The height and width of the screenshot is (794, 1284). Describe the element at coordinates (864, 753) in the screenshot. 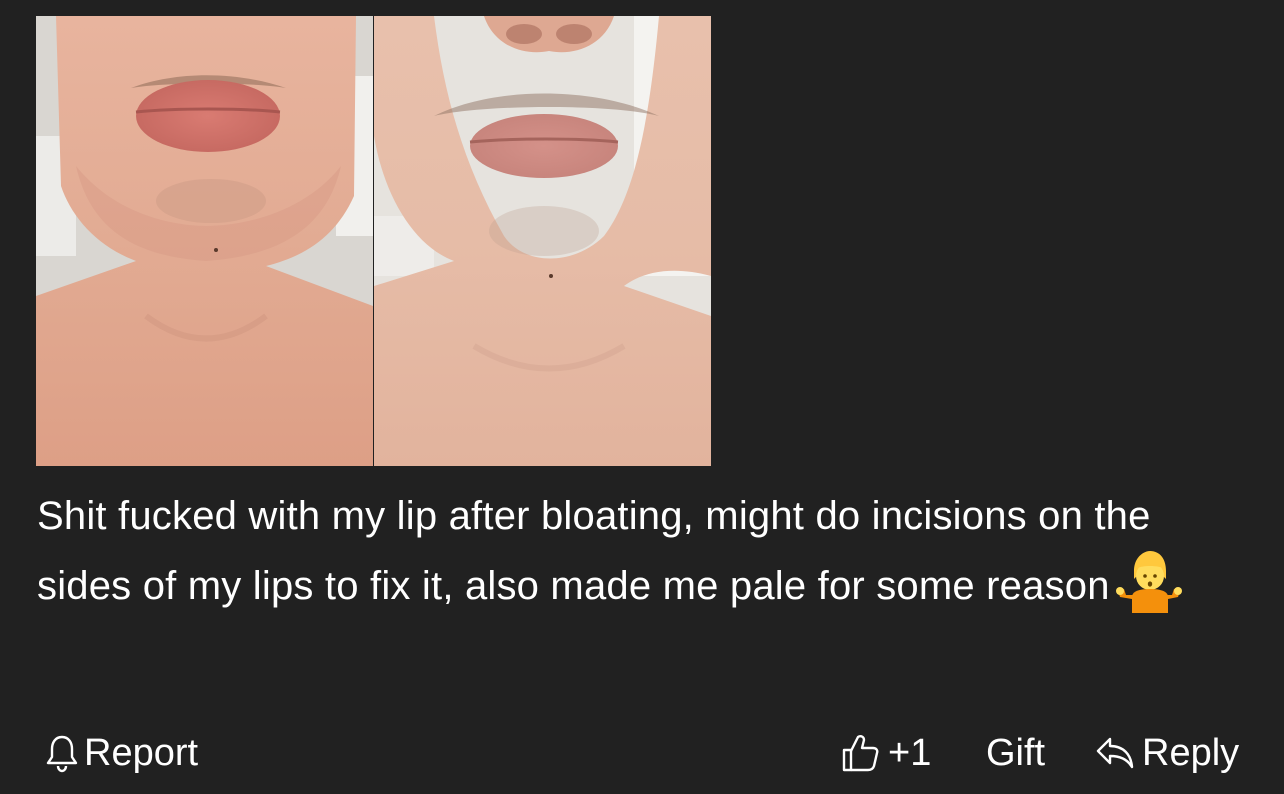

I see `thumbs-up-icon` at that location.